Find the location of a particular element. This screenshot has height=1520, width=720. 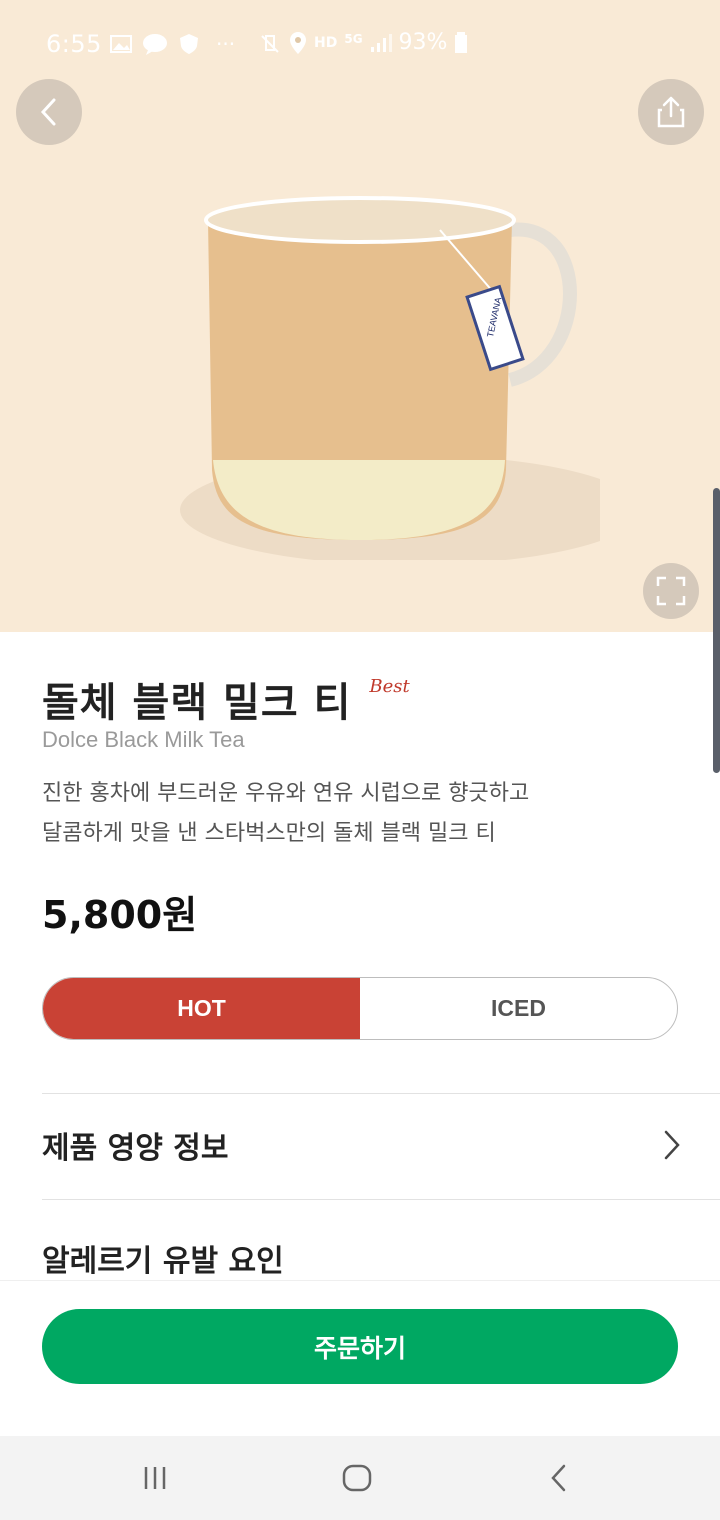

system-navigation-bar is located at coordinates (360, 1478).